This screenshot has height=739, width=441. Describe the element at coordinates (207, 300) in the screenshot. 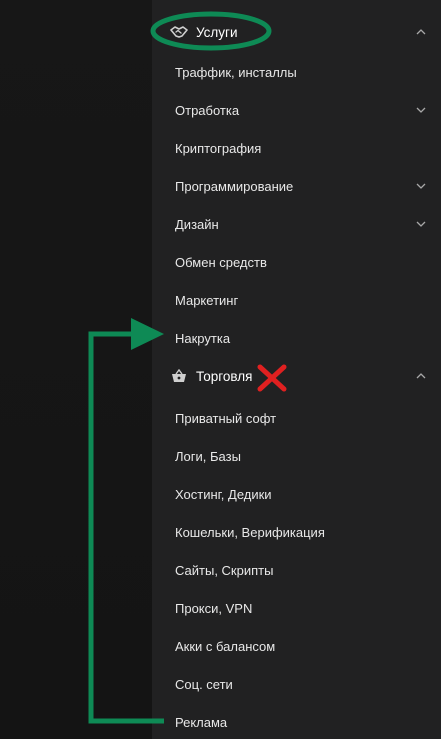

I see `menu-item-label: Маркетинг` at that location.